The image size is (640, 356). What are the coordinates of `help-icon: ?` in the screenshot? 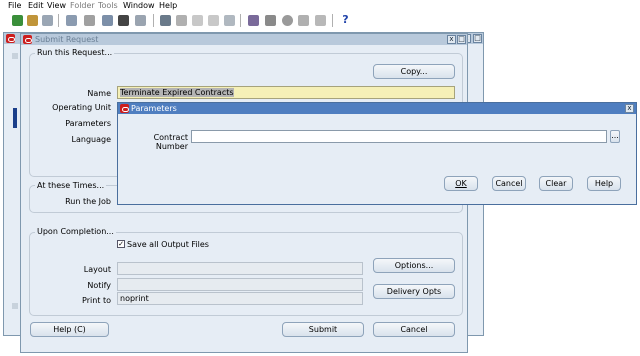 It's located at (345, 20).